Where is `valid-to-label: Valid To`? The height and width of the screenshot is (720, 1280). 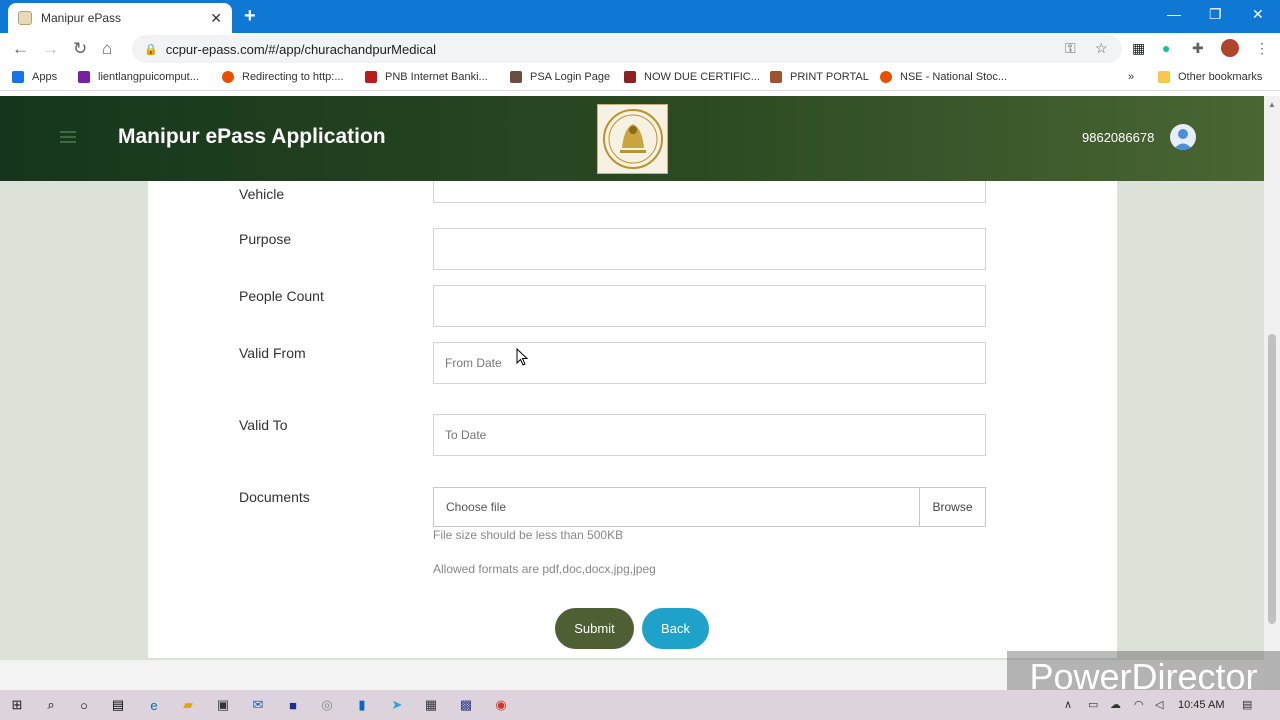
valid-to-label: Valid To is located at coordinates (263, 425).